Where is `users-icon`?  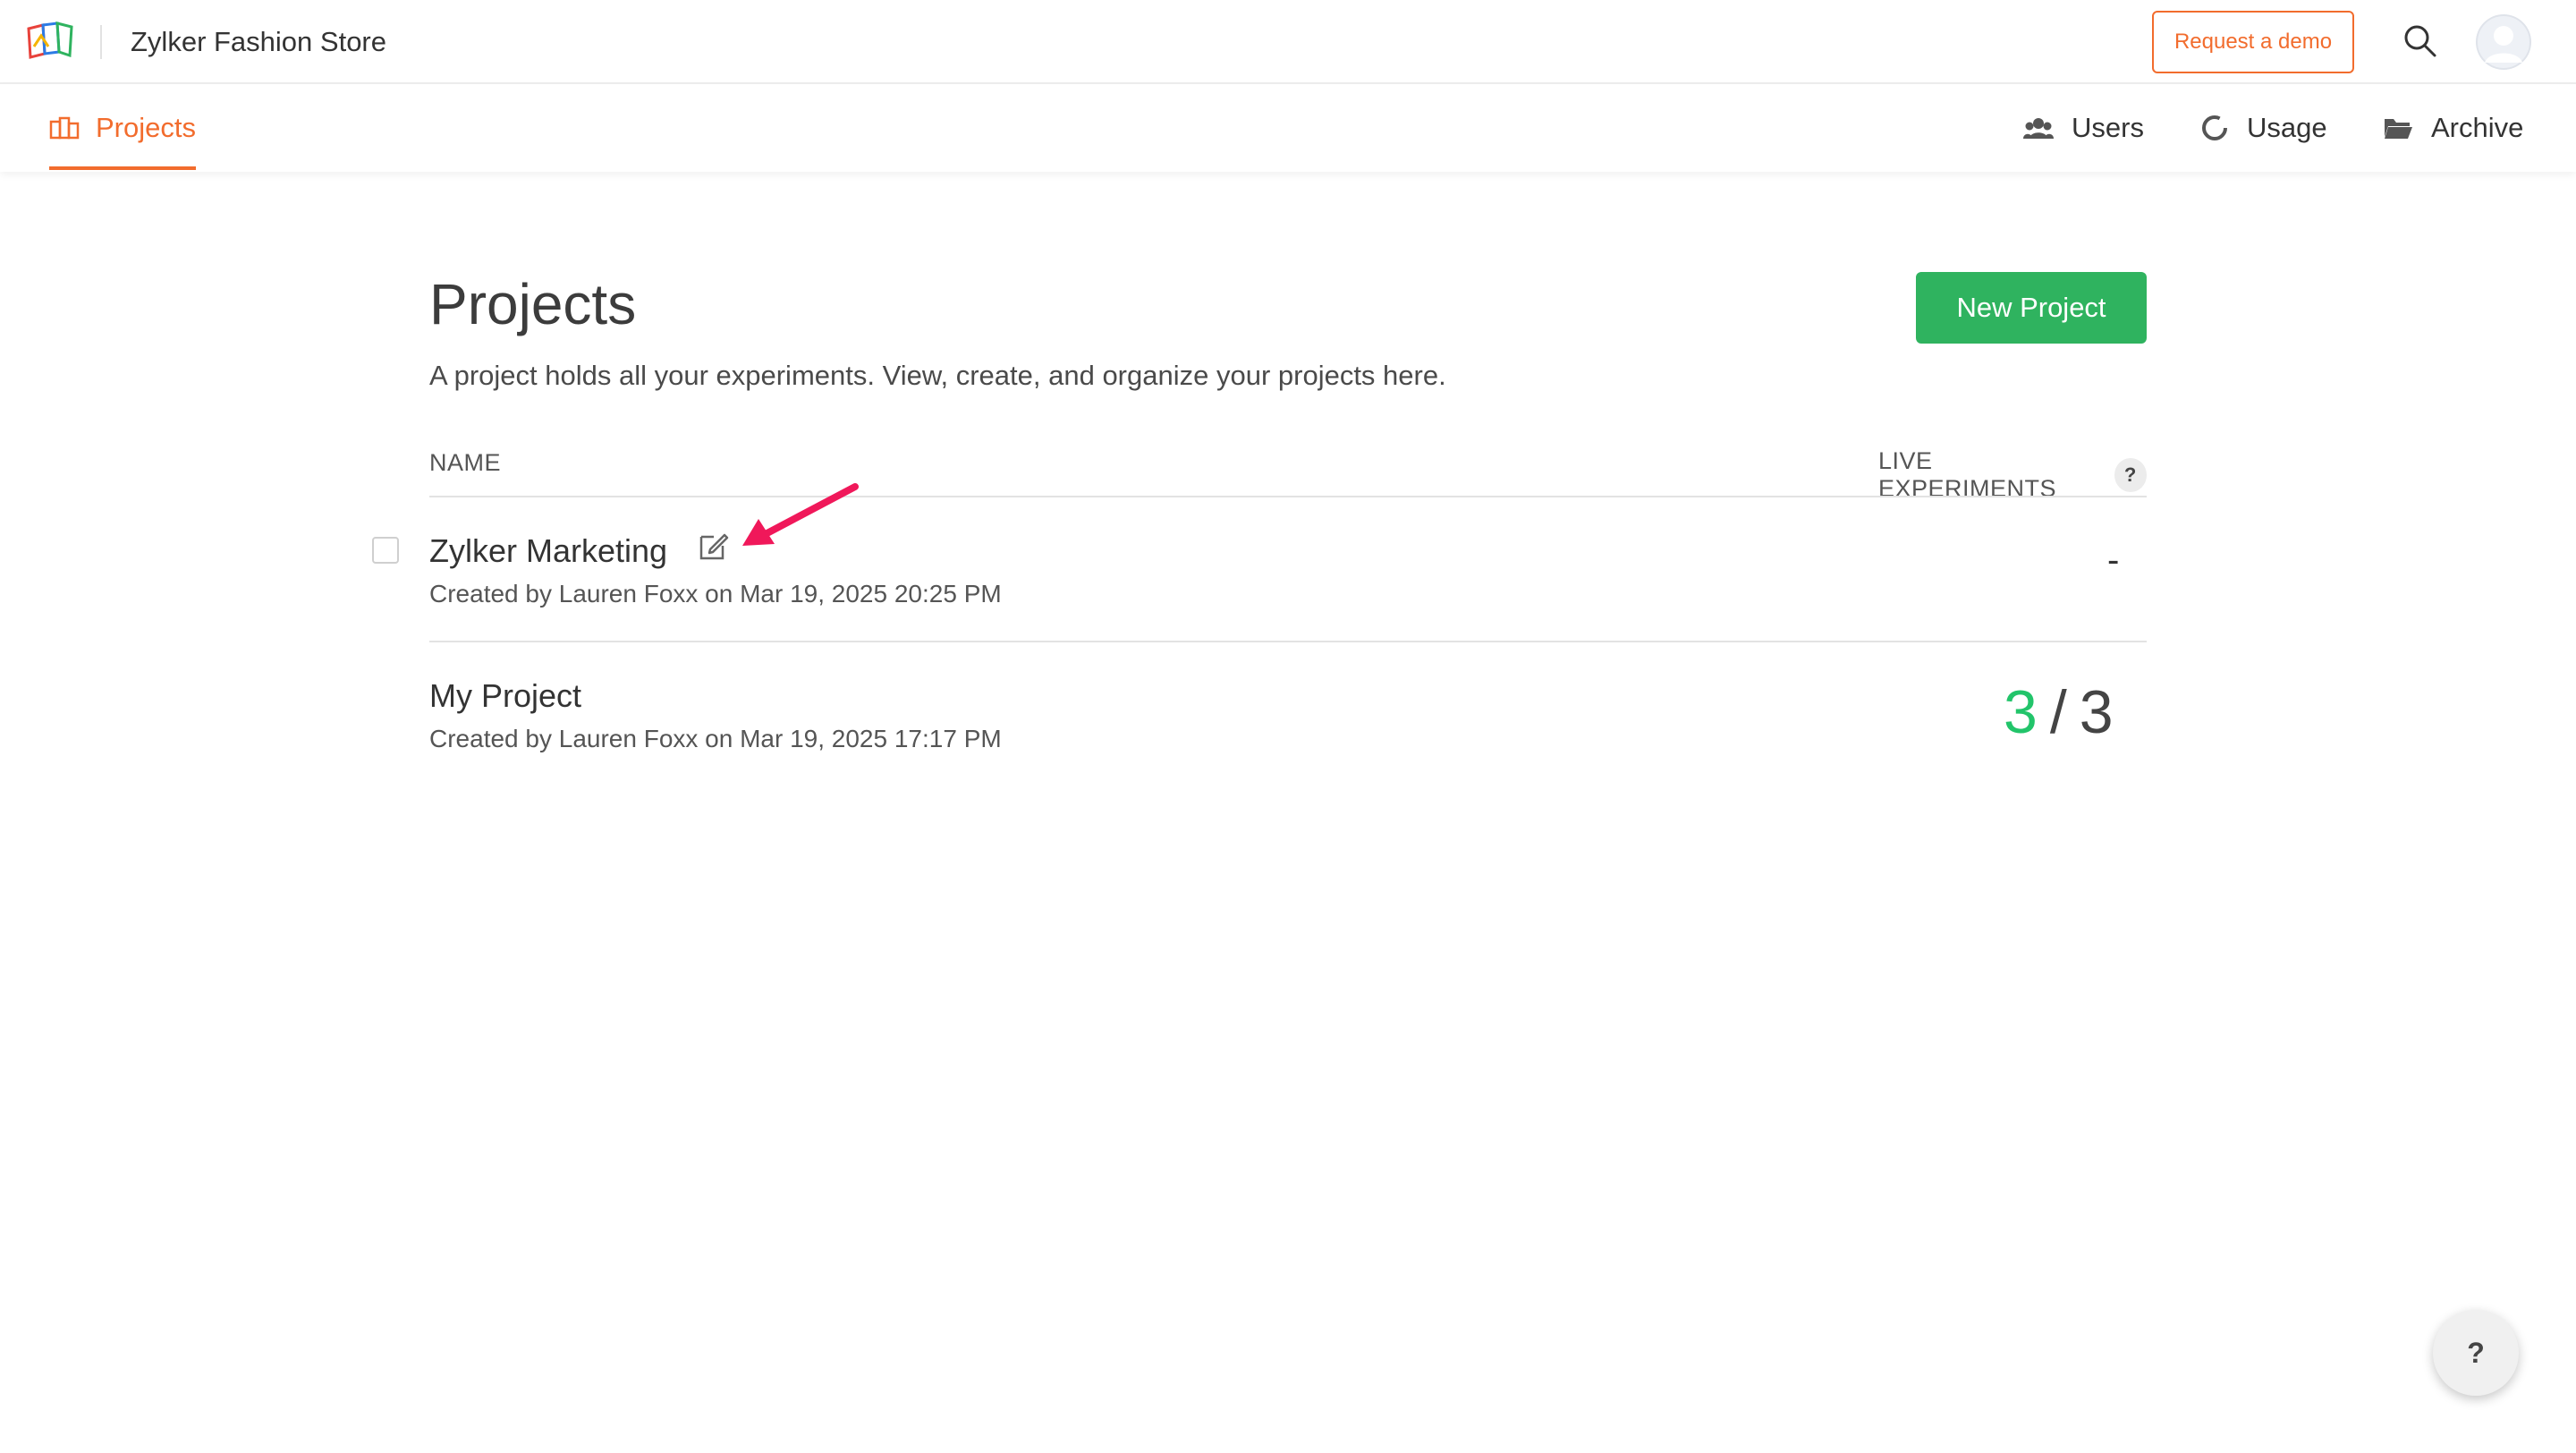
users-icon is located at coordinates (2038, 128).